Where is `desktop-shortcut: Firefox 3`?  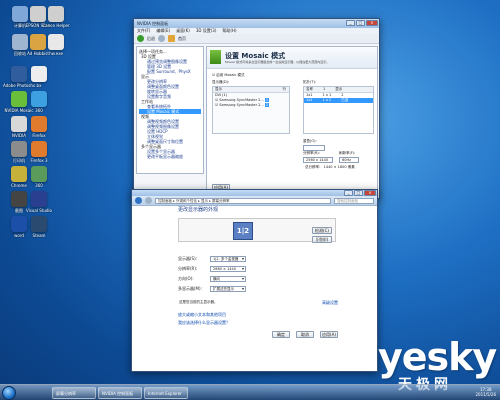
desktop-shortcut: Firefox 3 is located at coordinates (39, 152).